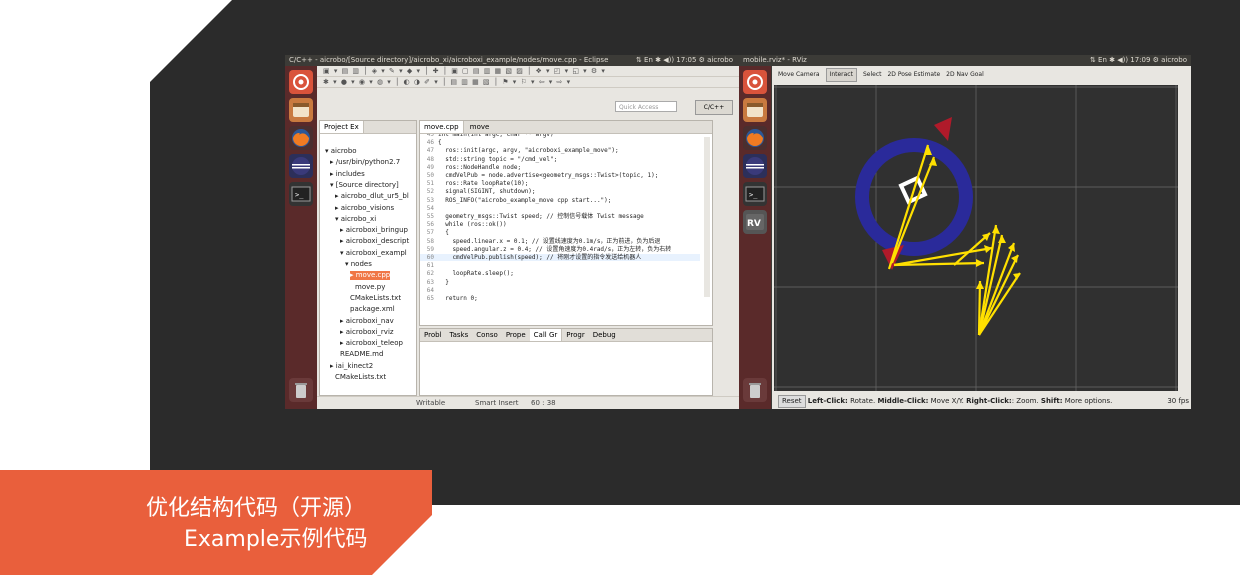 The image size is (1240, 575). What do you see at coordinates (374, 230) in the screenshot?
I see `tree-item: ▸ aicroboxi_bringup` at bounding box center [374, 230].